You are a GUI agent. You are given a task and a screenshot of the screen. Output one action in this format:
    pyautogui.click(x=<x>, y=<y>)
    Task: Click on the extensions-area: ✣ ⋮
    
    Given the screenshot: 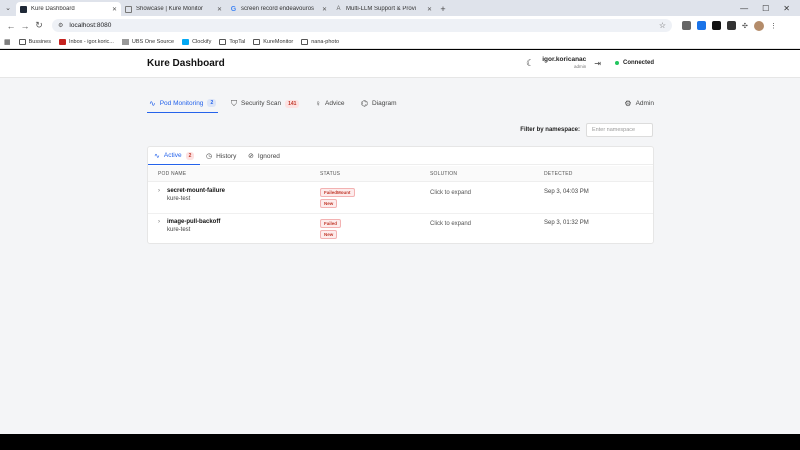 What is the action you would take?
    pyautogui.click(x=729, y=25)
    